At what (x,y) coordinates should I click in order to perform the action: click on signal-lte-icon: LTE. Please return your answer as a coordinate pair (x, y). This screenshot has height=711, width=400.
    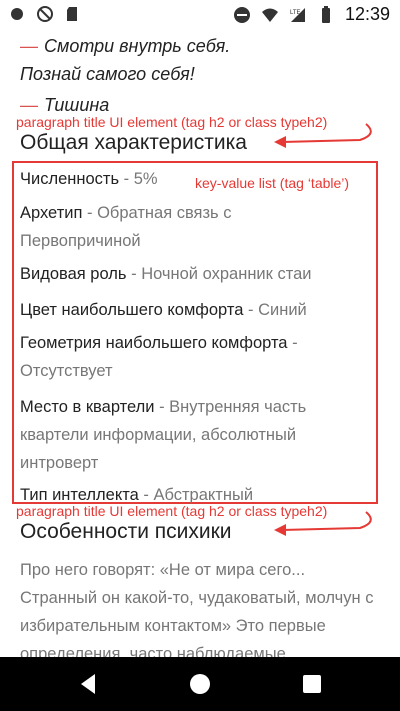
    Looking at the image, I should click on (297, 14).